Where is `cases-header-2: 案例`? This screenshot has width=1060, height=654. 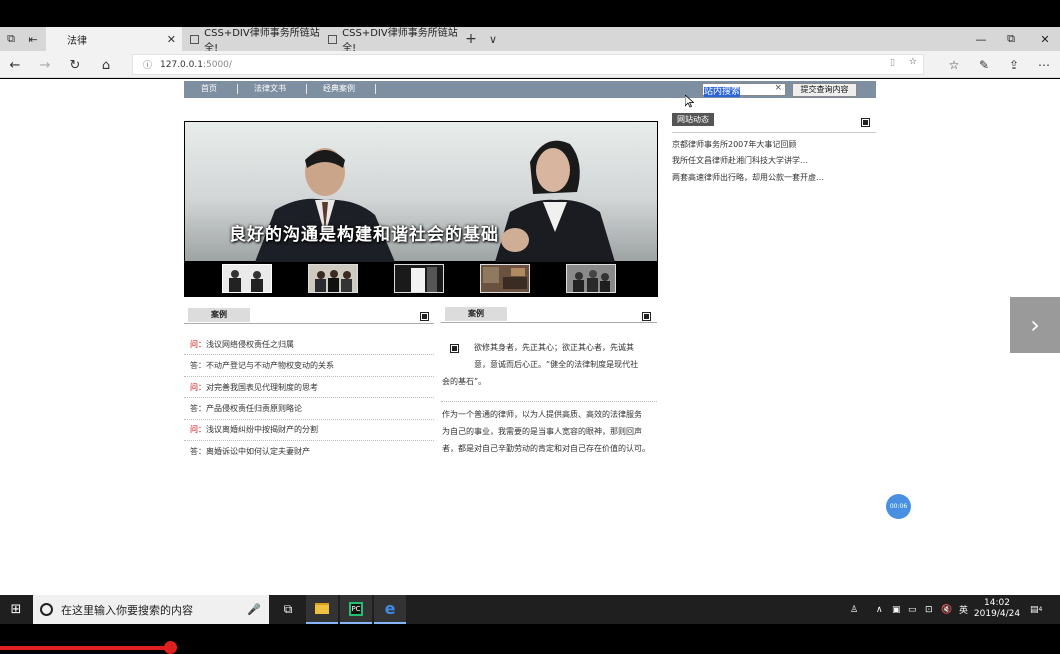 cases-header-2: 案例 is located at coordinates (476, 314).